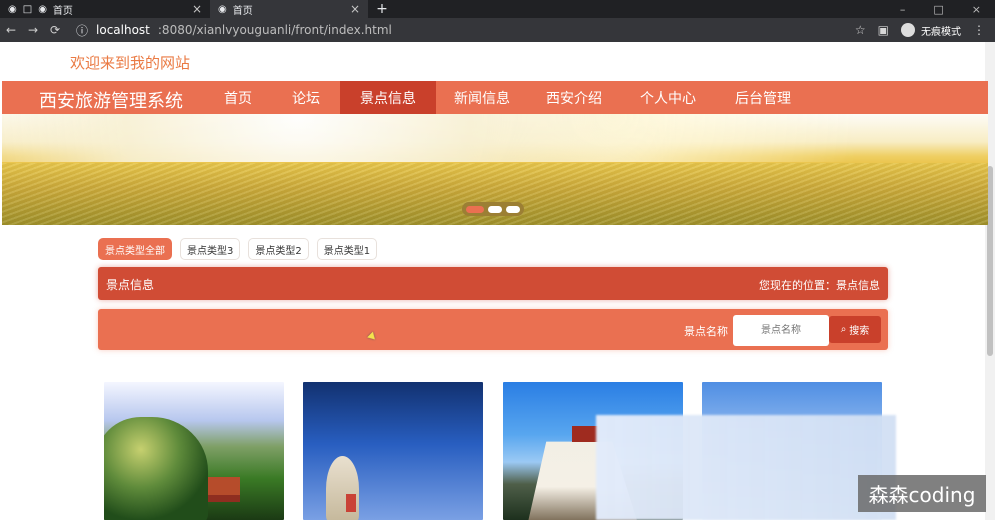 This screenshot has height=520, width=995. What do you see at coordinates (475, 209) in the screenshot?
I see `carousel-dot-active` at bounding box center [475, 209].